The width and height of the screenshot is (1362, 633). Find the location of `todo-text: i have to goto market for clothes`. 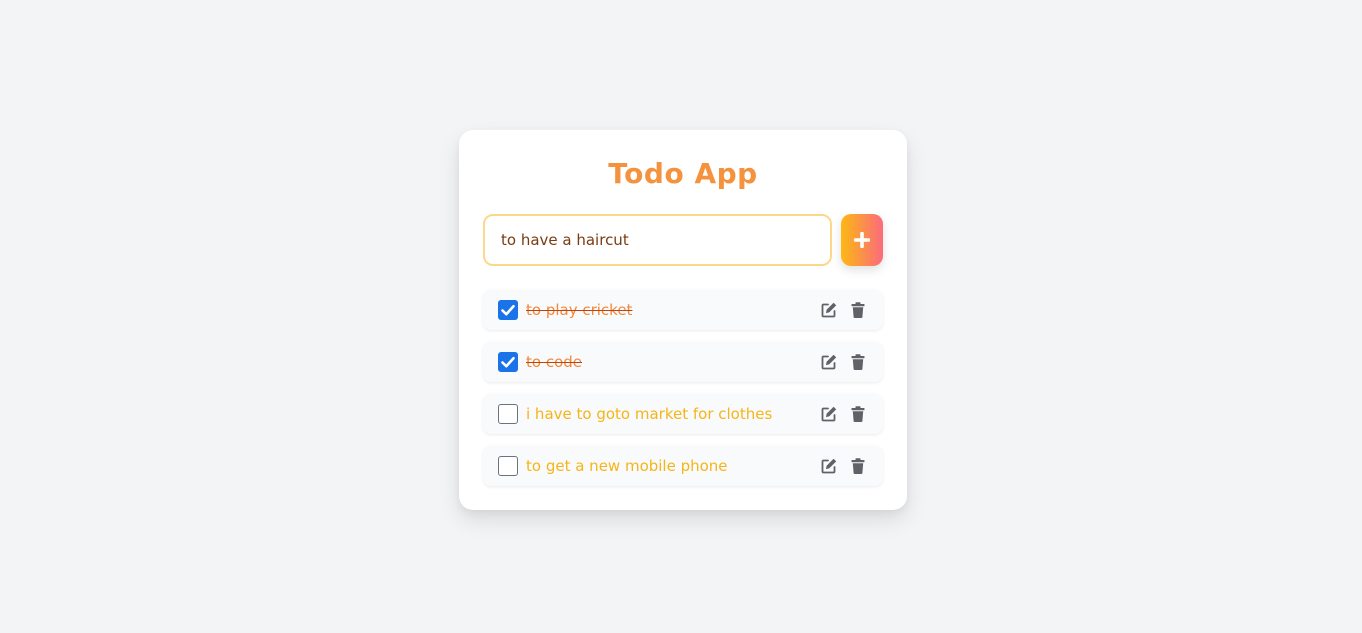

todo-text: i have to goto market for clothes is located at coordinates (649, 414).